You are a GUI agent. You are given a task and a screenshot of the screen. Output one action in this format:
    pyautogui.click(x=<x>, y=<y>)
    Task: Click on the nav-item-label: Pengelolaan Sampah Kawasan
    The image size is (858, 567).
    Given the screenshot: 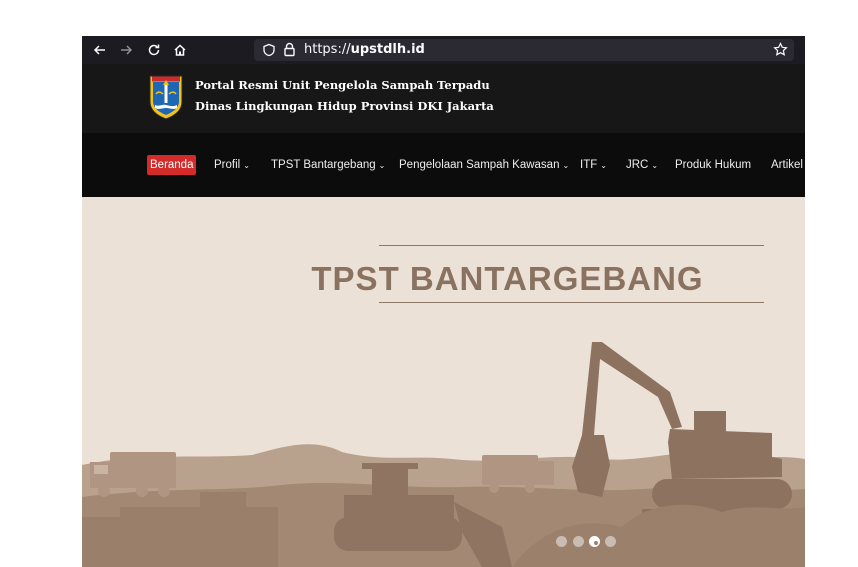 What is the action you would take?
    pyautogui.click(x=479, y=165)
    